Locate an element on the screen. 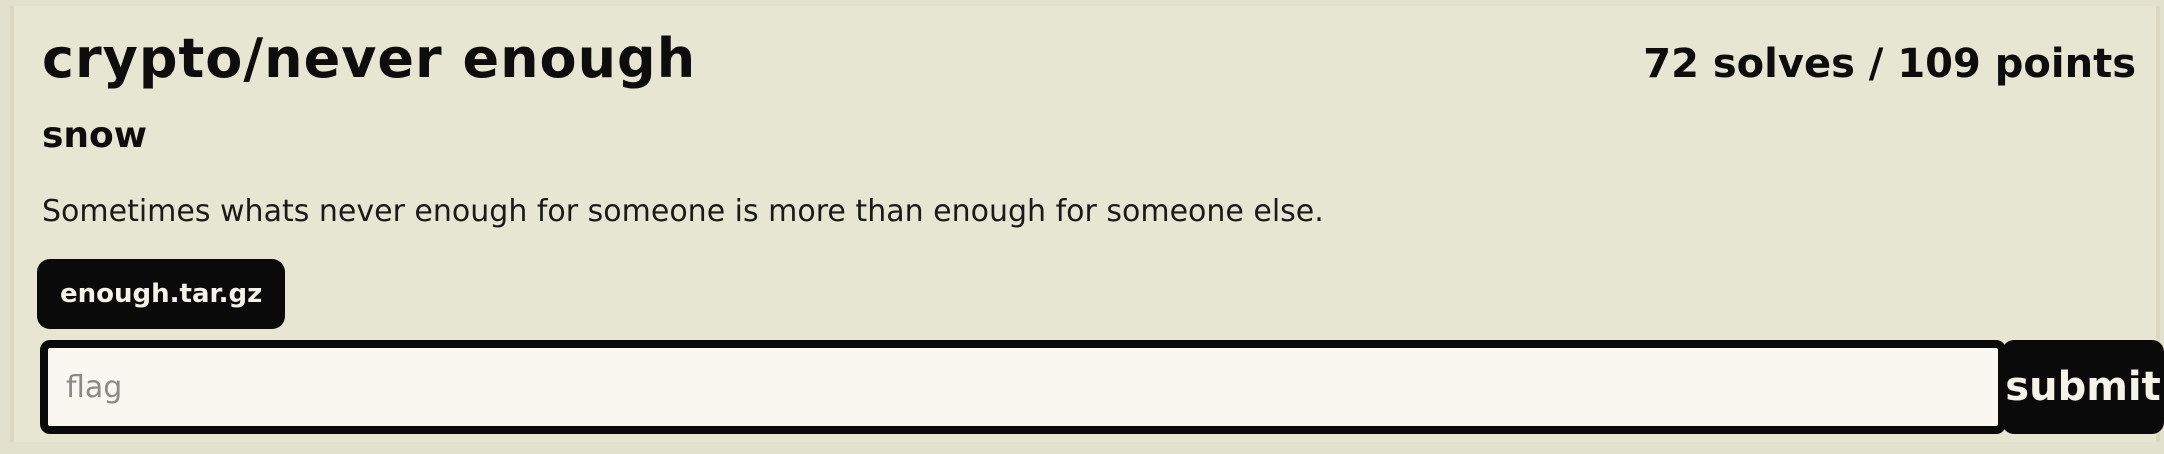  file-download-button: enough.tar.gz is located at coordinates (161, 294).